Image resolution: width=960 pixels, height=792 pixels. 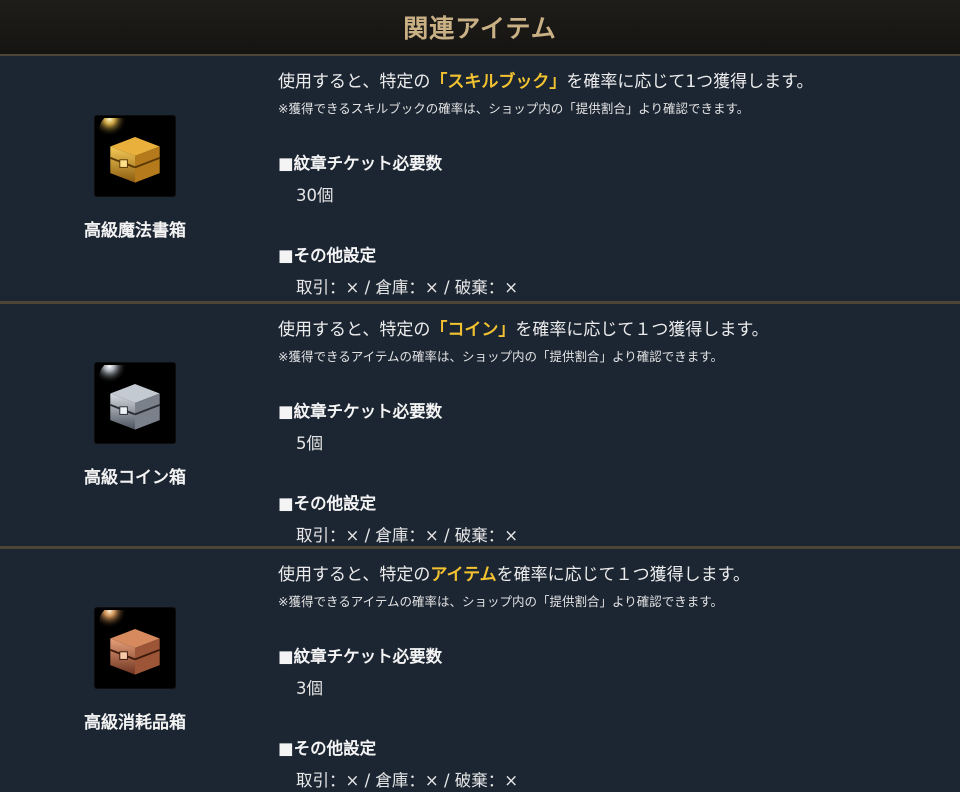 What do you see at coordinates (514, 575) in the screenshot?
I see `item-description: 使用すると、特定のアイテムを確率に応じて１つ獲得します。` at bounding box center [514, 575].